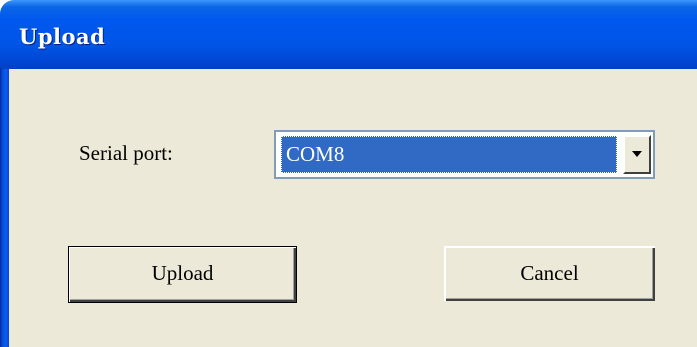 The height and width of the screenshot is (347, 697). What do you see at coordinates (449, 154) in the screenshot?
I see `serial-port-selected-value: COM8` at bounding box center [449, 154].